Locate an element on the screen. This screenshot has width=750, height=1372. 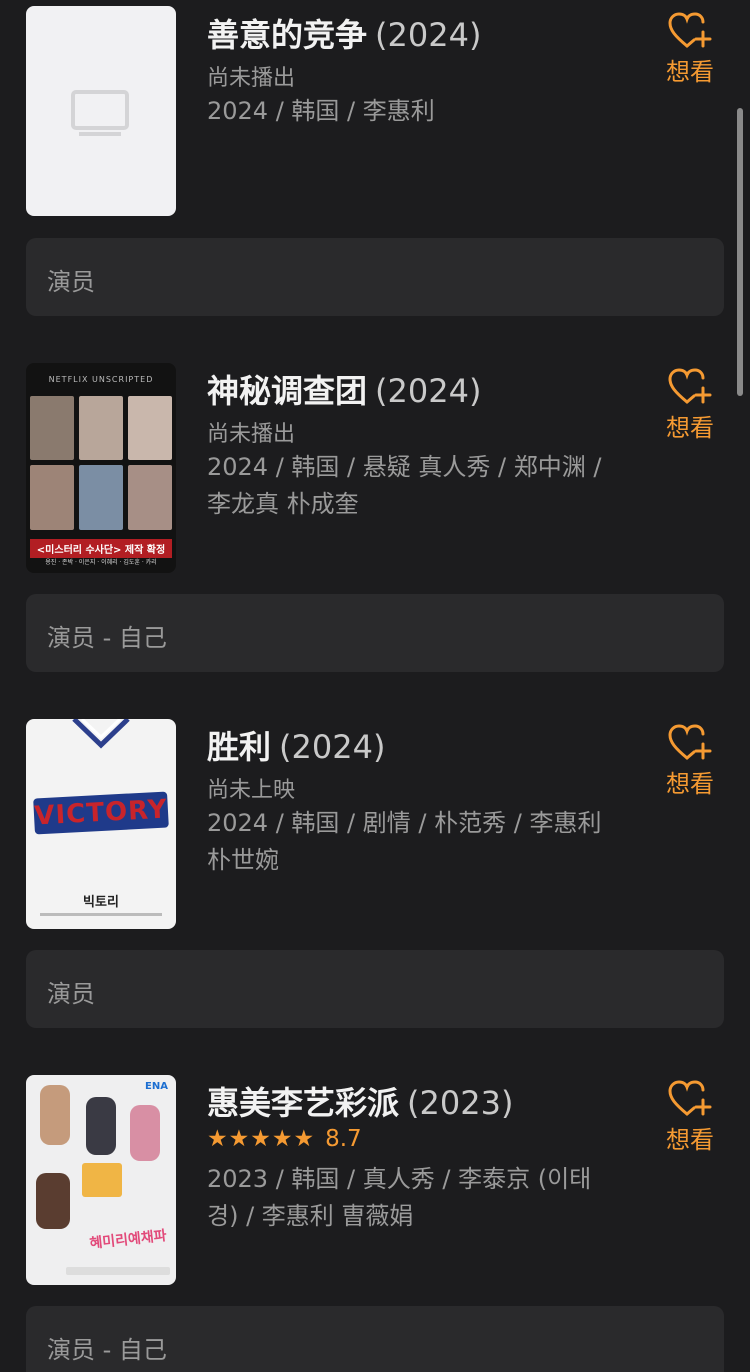
movie-meta: 2024 / 韩国 / 李惠利 is located at coordinates (321, 111).